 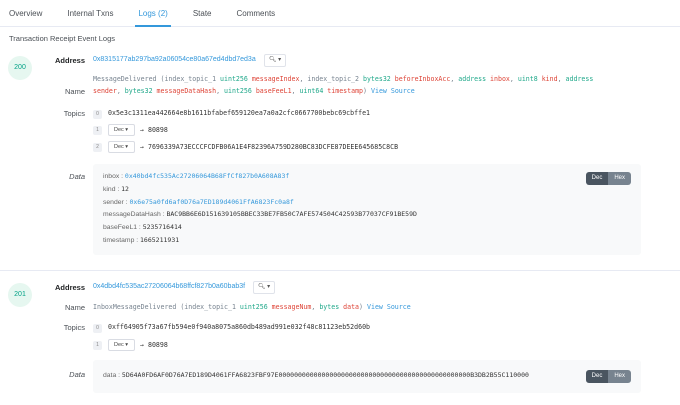 I want to click on signature-token: messageNum, so click(x=291, y=307).